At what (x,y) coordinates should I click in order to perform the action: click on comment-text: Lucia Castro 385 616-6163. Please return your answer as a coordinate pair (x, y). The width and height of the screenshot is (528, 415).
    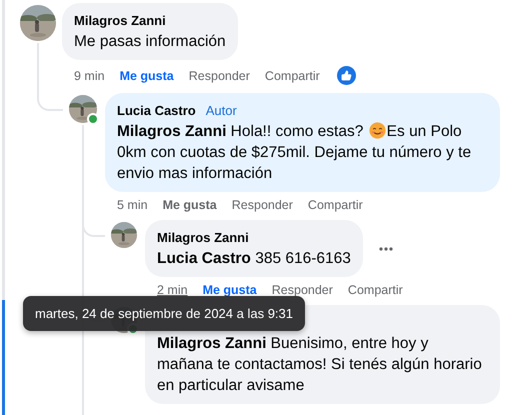
    Looking at the image, I should click on (254, 259).